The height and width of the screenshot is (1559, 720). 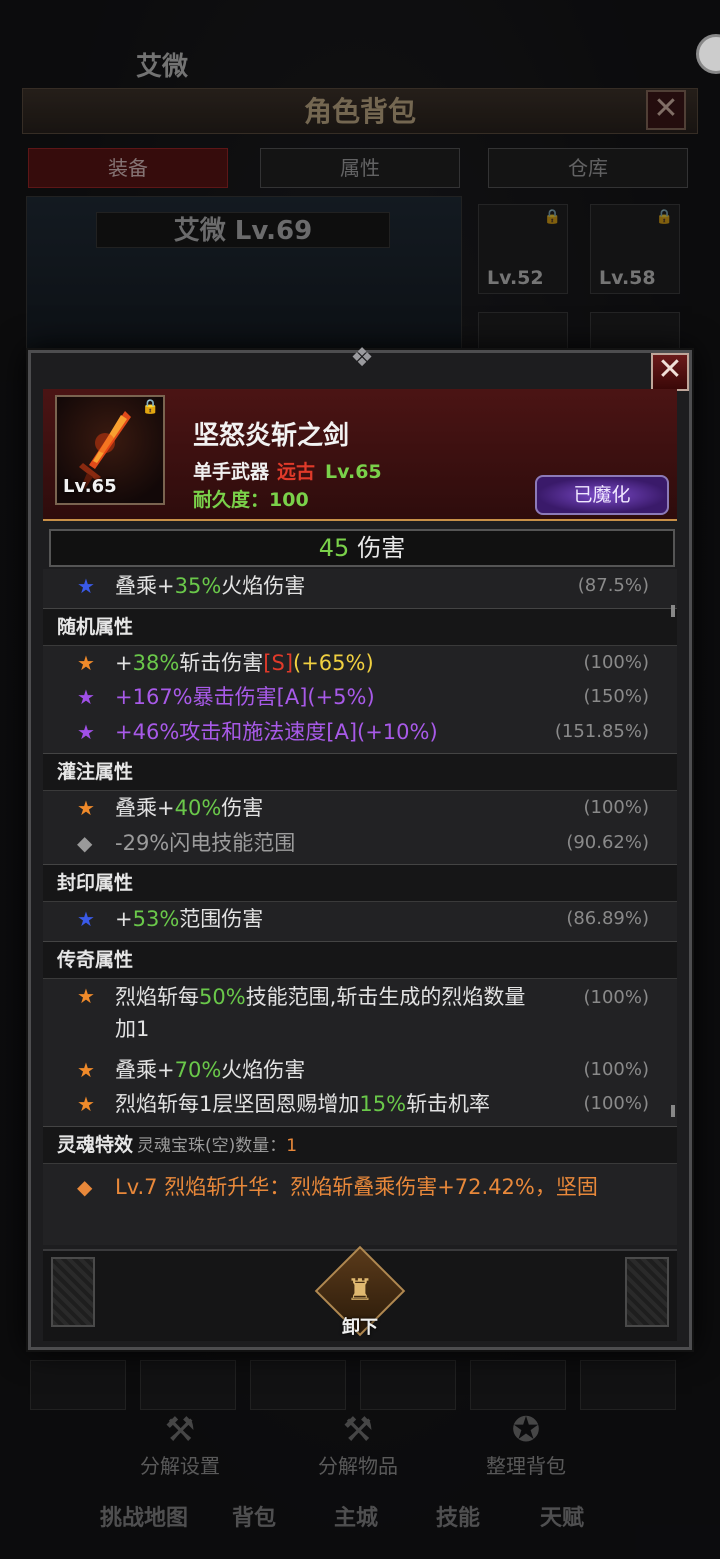 I want to click on salvage-items-button: ⚒ 分解物品, so click(x=358, y=1444).